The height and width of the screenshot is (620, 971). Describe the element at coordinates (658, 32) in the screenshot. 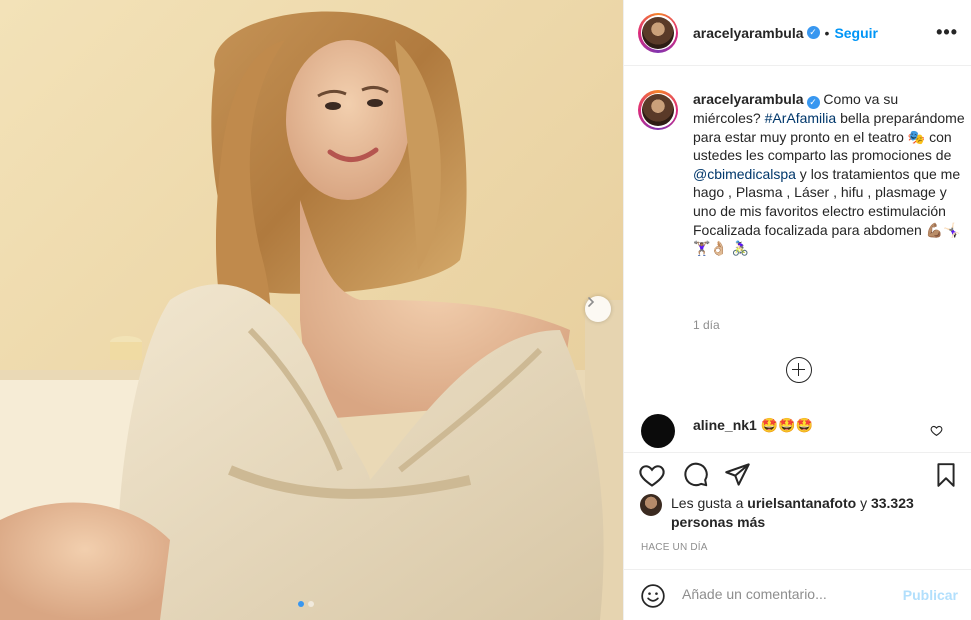

I see `author-avatar` at that location.